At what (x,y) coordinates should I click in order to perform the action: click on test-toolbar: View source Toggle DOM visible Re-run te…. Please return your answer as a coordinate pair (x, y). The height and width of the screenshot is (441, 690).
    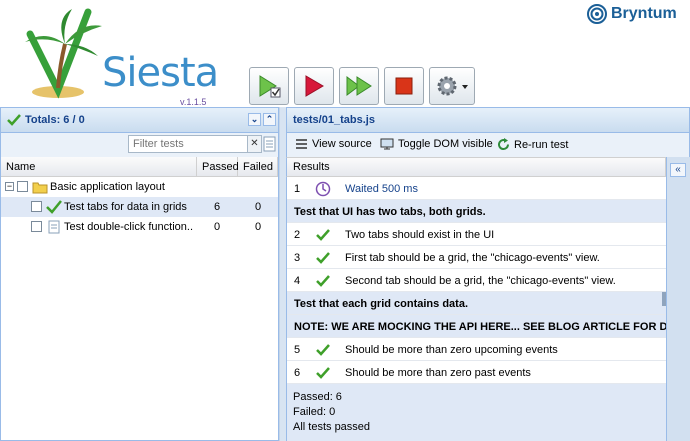
    Looking at the image, I should click on (488, 145).